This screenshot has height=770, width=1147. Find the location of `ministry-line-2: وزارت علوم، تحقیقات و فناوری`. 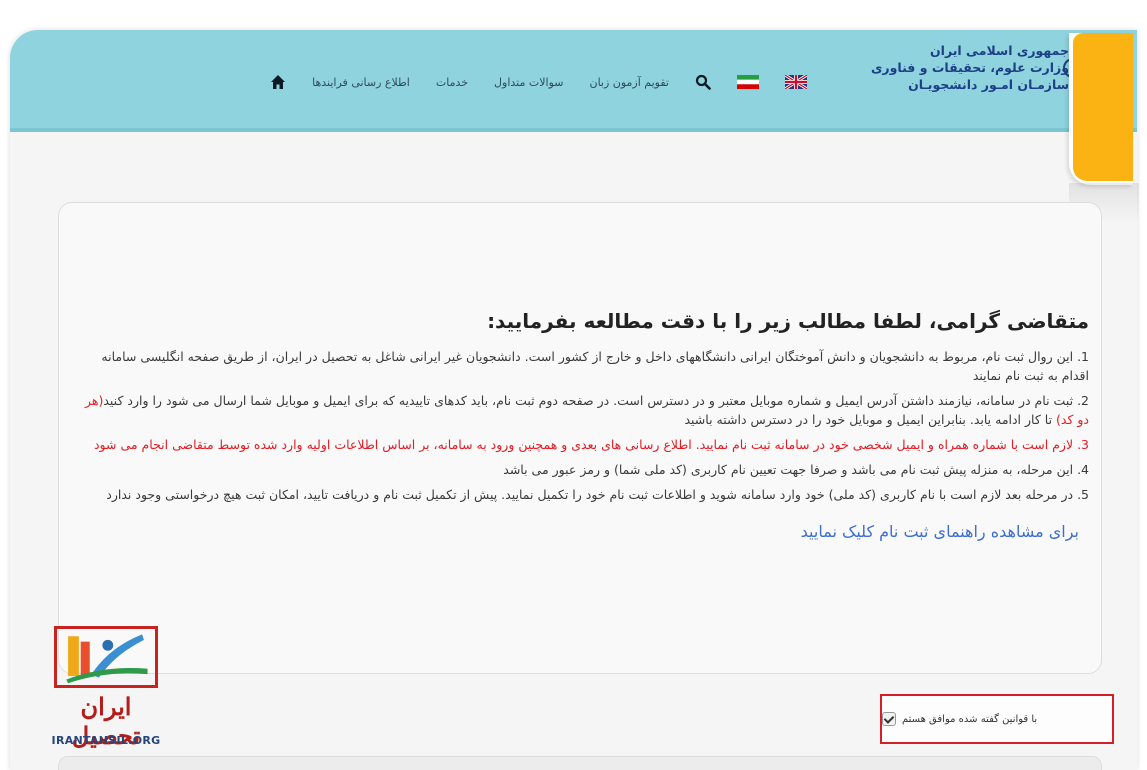

ministry-line-2: وزارت علوم، تحقیقات و فناوری is located at coordinates (969, 67).